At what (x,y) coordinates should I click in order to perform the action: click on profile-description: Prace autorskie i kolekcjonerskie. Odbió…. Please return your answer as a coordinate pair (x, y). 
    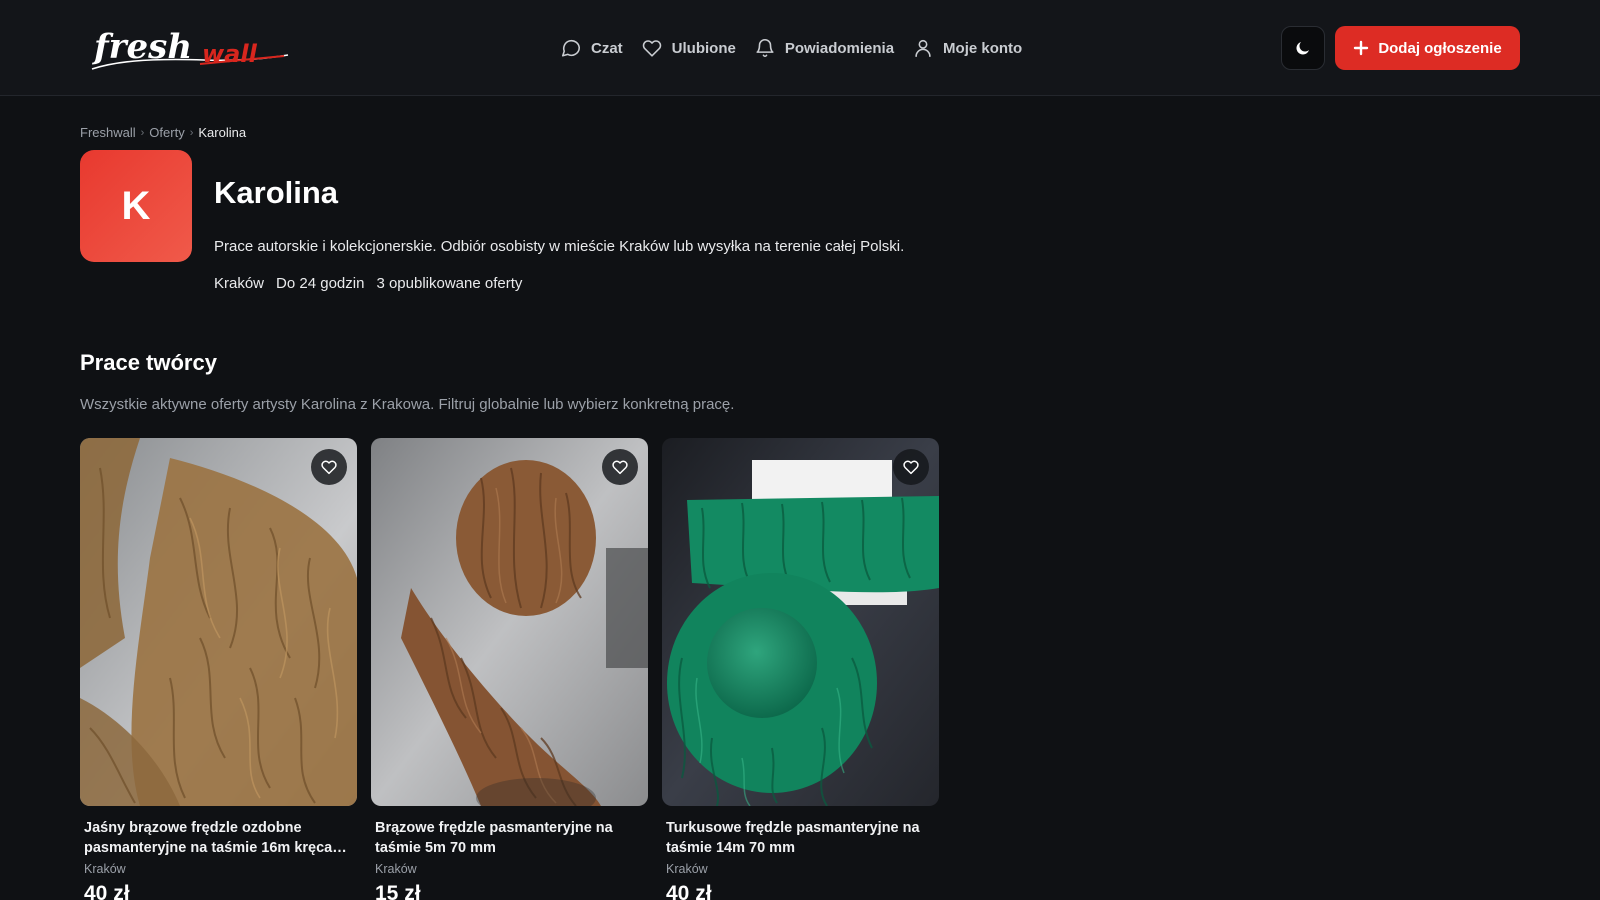
    Looking at the image, I should click on (559, 246).